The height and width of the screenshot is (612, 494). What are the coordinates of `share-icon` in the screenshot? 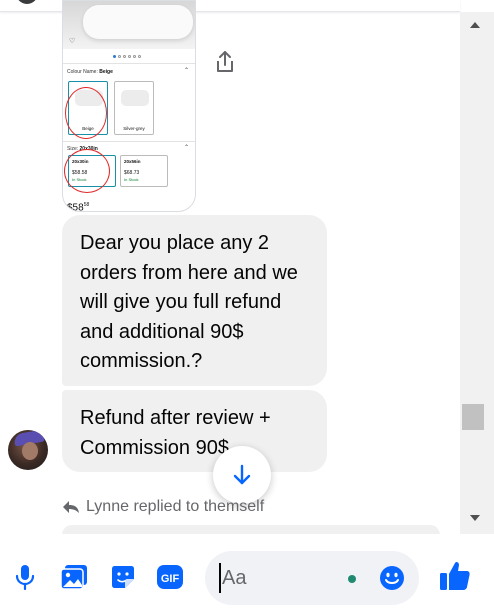 It's located at (225, 62).